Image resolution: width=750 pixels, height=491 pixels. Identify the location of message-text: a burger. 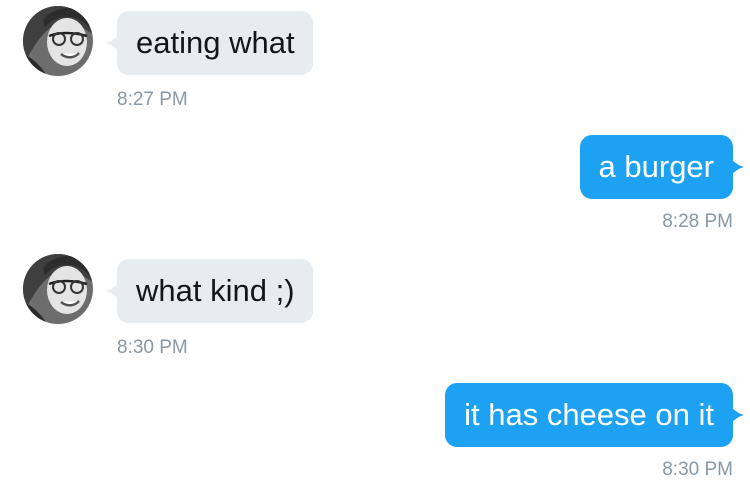
(656, 166).